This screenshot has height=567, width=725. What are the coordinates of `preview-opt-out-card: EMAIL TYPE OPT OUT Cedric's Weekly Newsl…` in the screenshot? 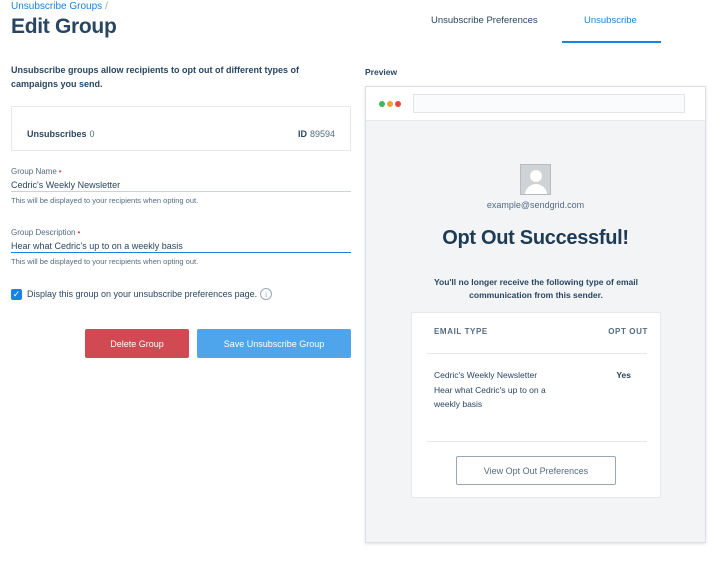 It's located at (536, 405).